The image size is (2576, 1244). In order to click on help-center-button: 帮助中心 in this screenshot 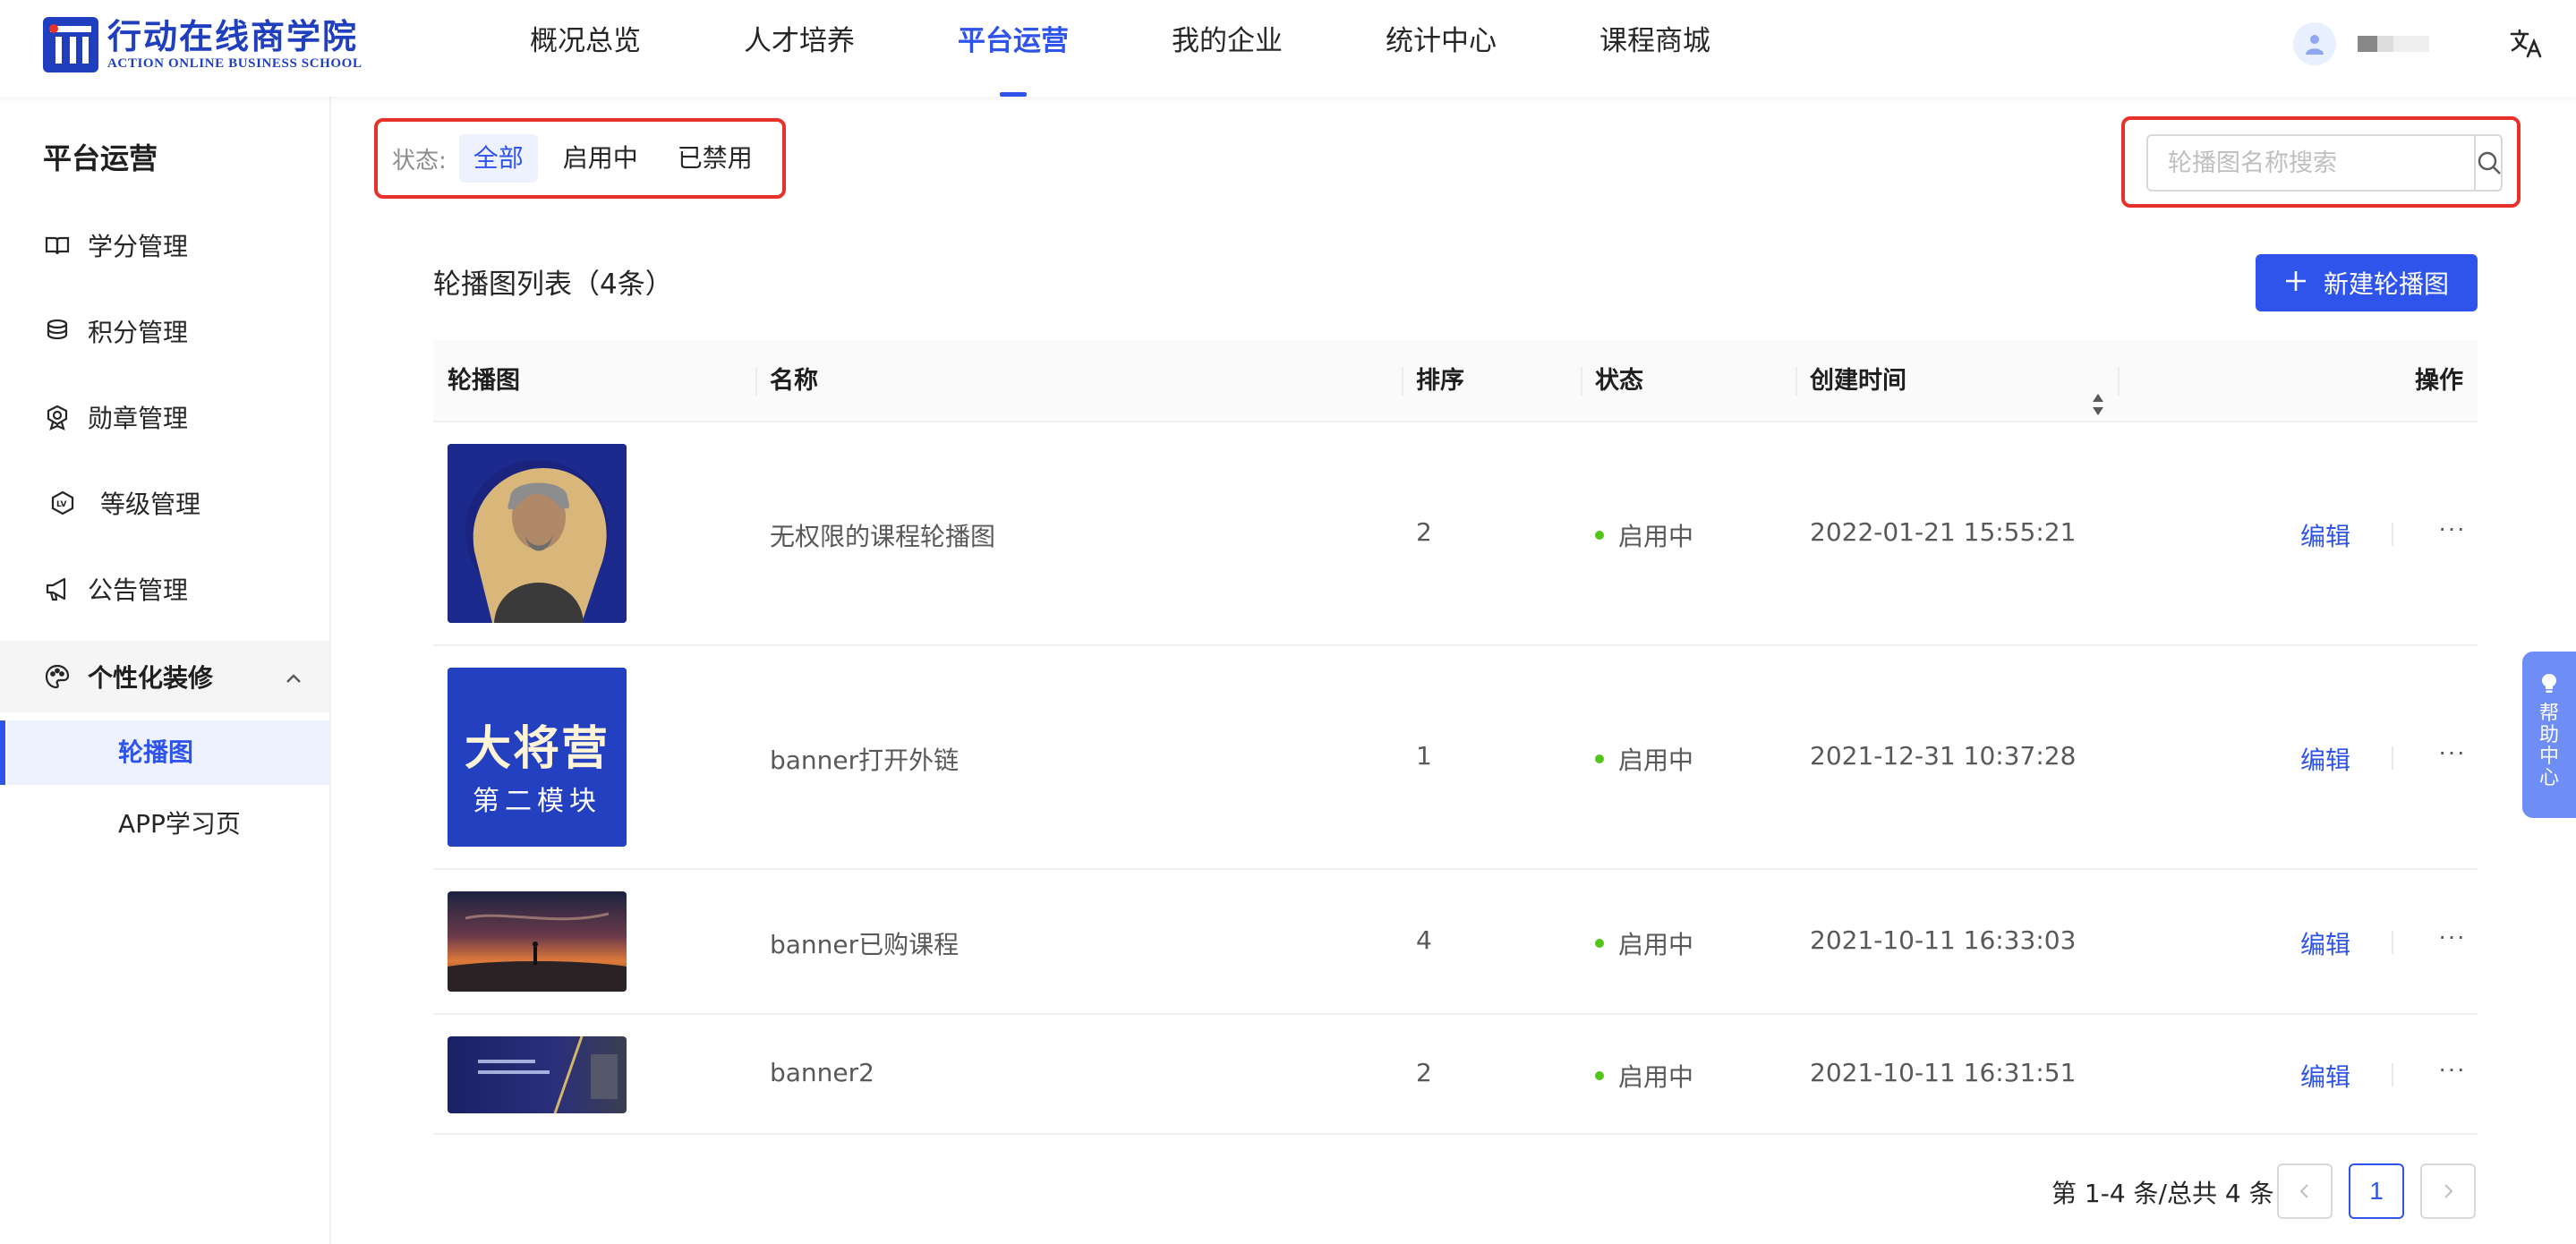, I will do `click(2549, 735)`.